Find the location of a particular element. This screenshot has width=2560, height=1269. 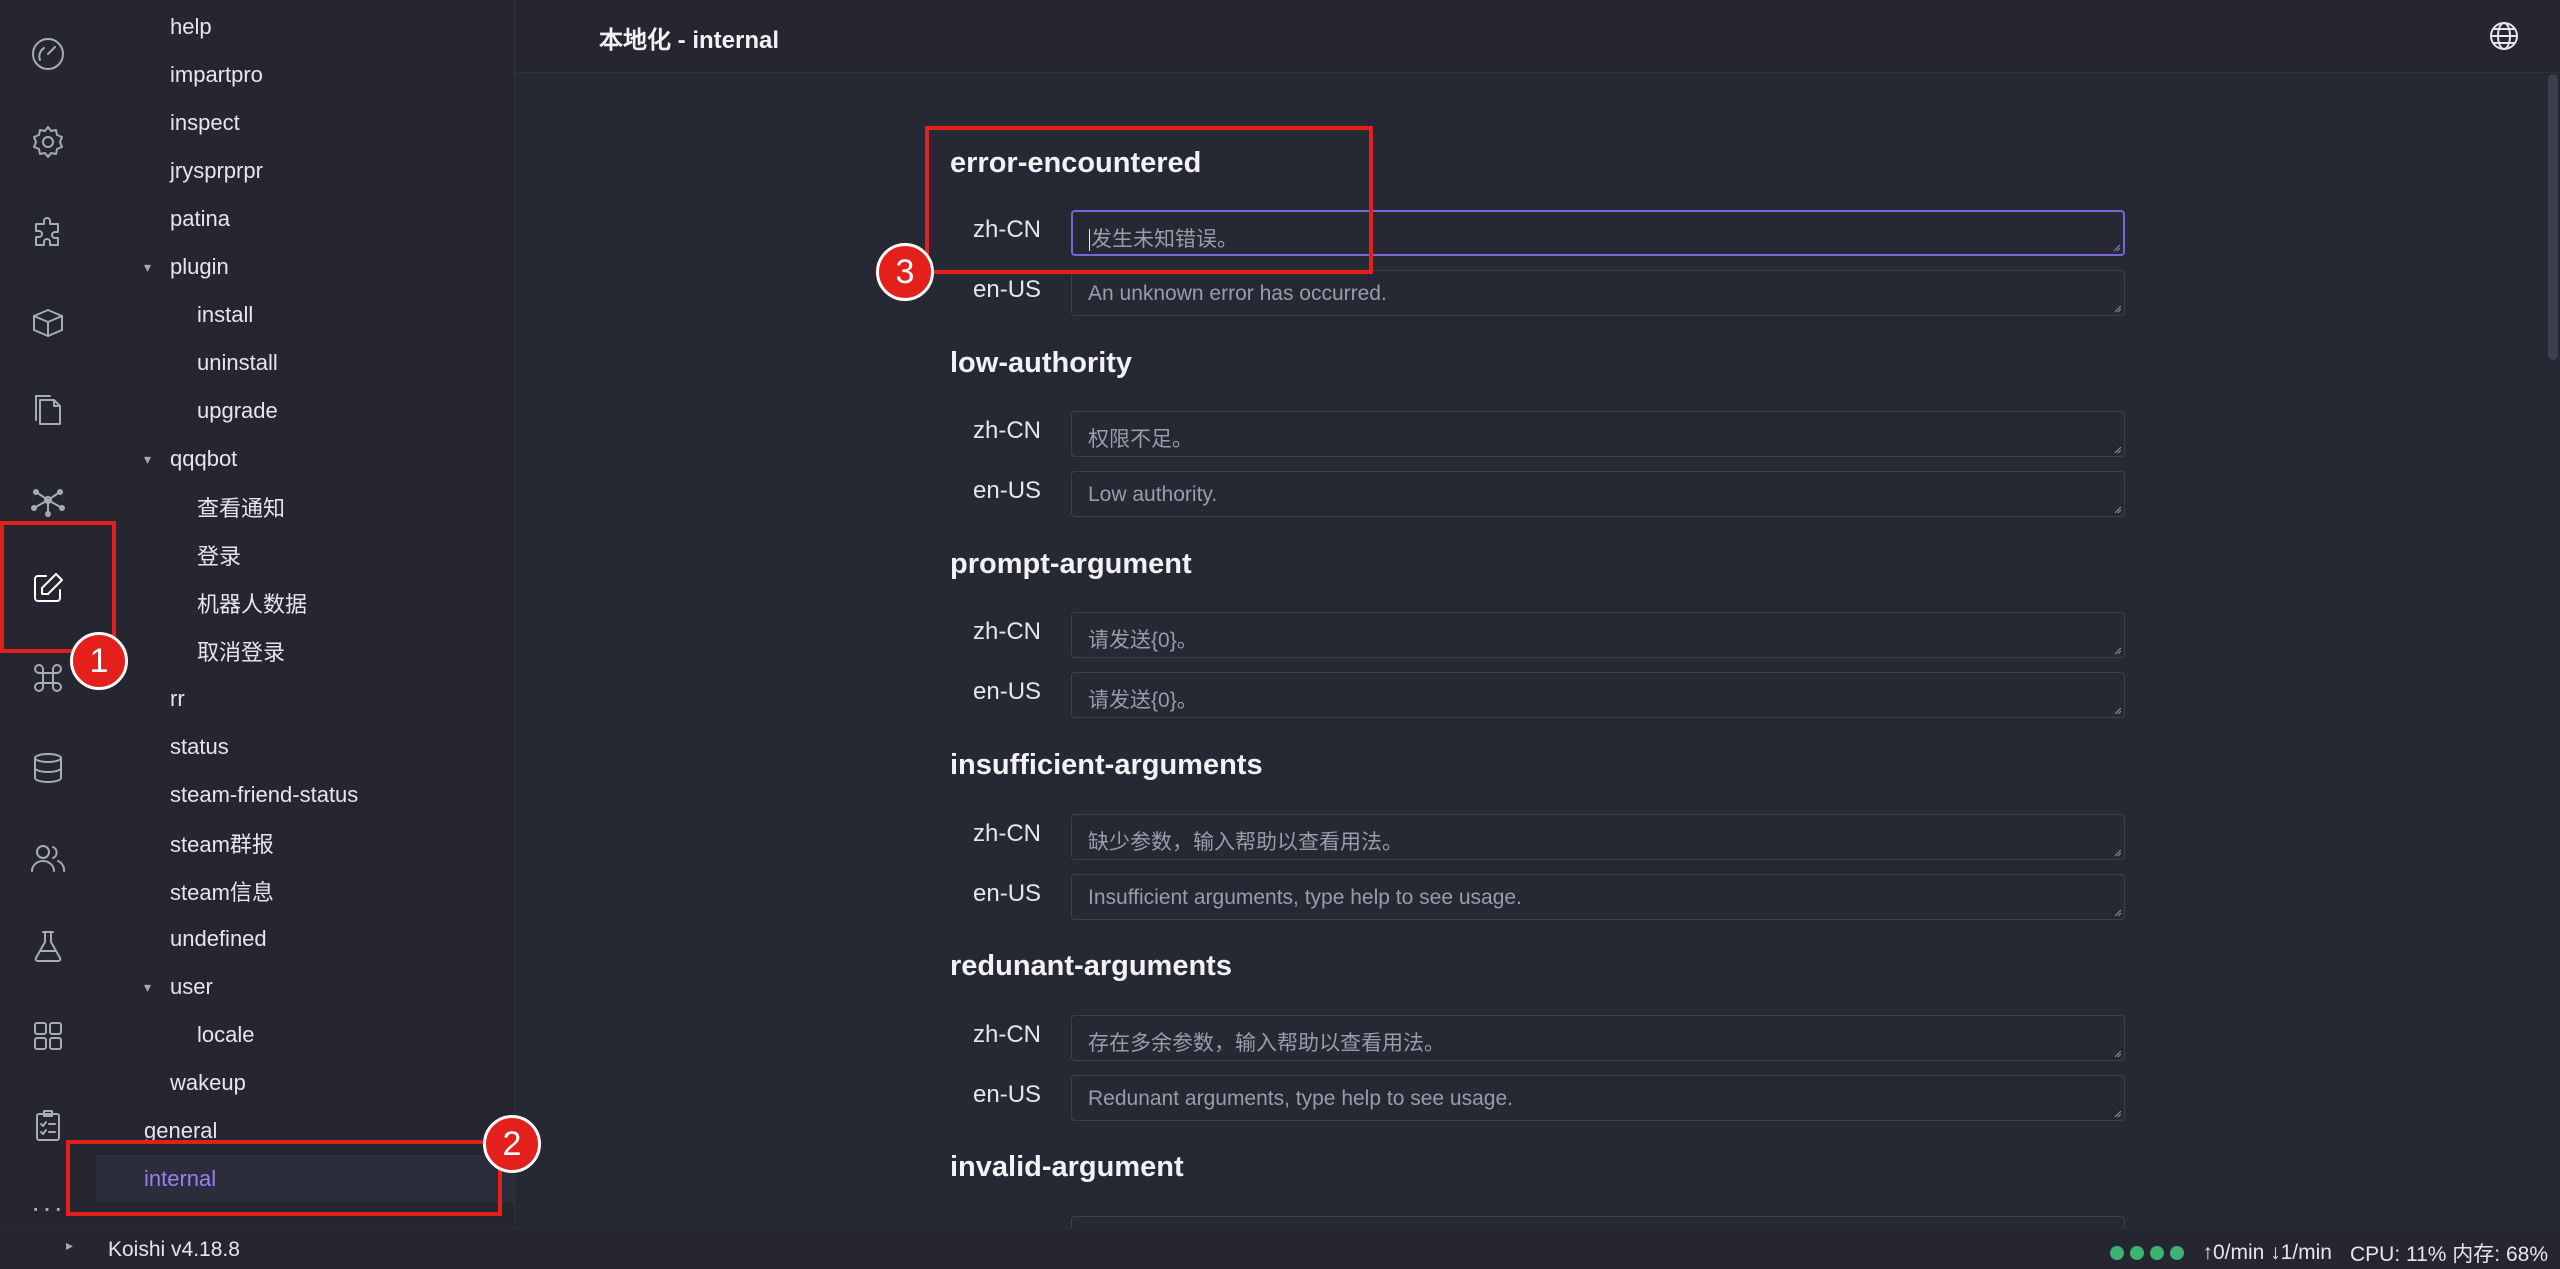

tree-item-plugin: ▾ plugin is located at coordinates (305, 267).